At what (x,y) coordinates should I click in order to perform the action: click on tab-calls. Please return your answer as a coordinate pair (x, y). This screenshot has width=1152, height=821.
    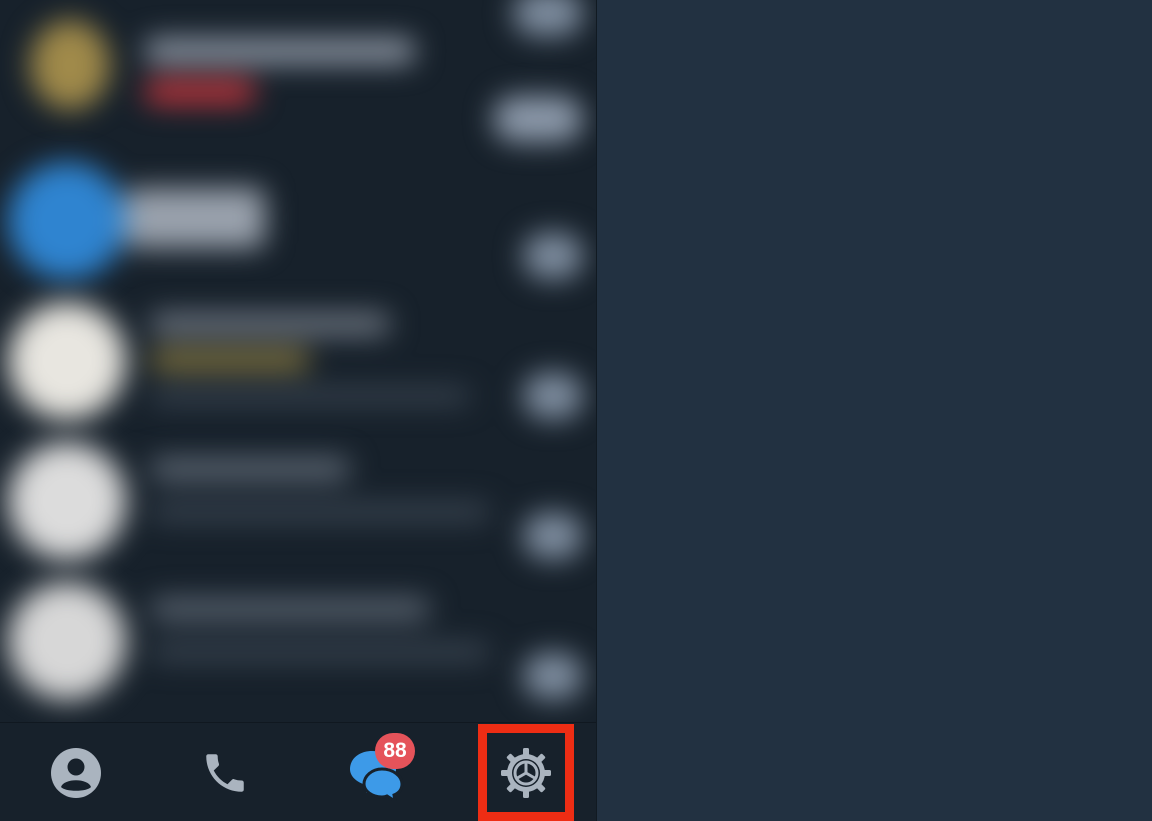
    Looking at the image, I should click on (225, 772).